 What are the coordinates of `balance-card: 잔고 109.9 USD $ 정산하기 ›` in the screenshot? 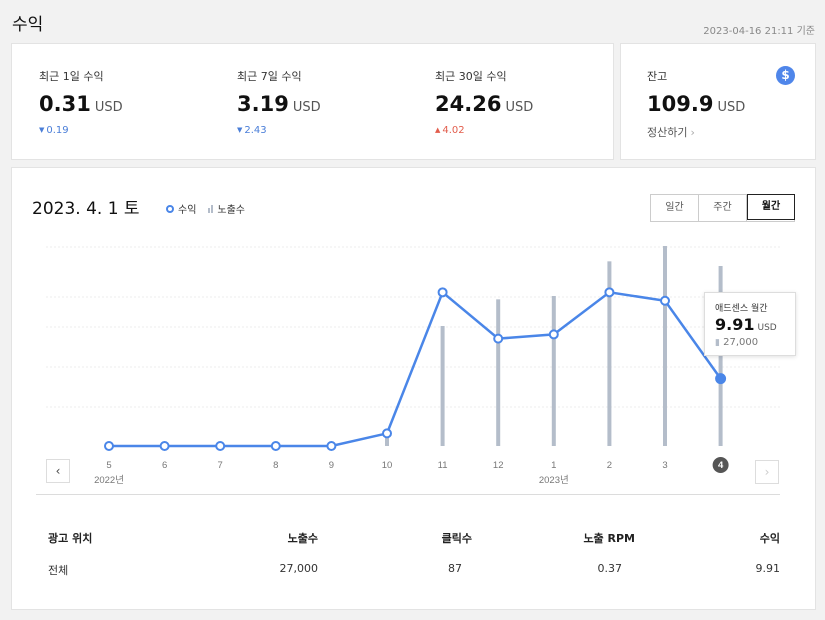 It's located at (718, 101).